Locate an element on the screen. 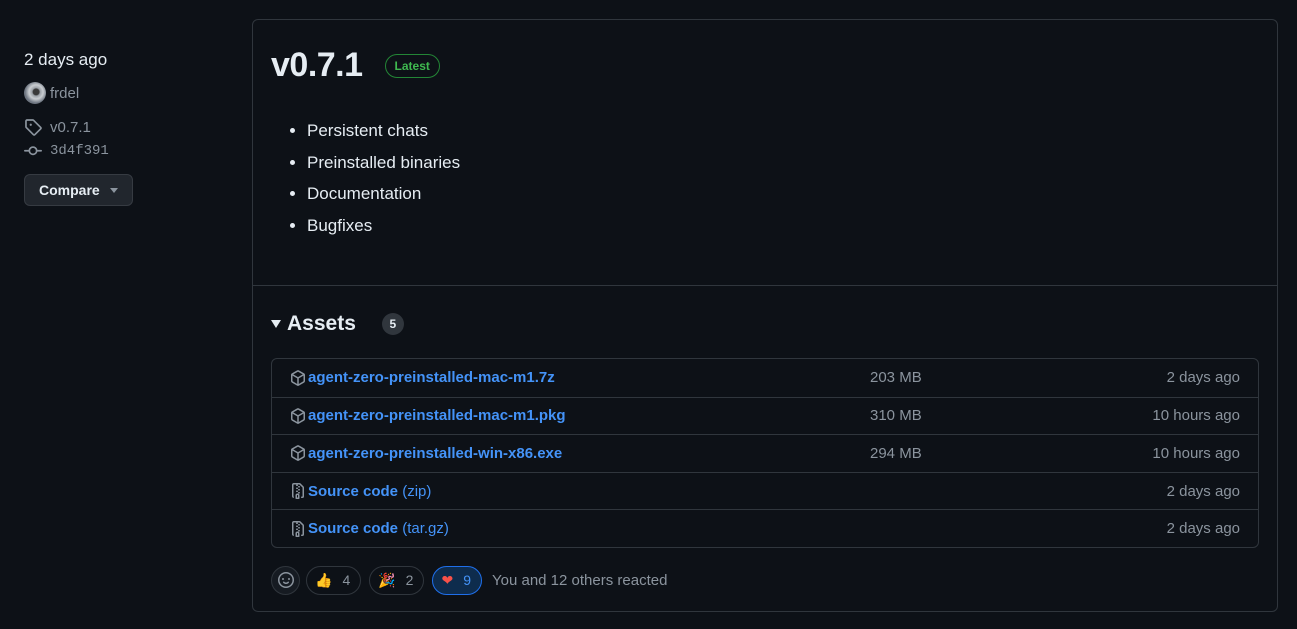 This screenshot has height=629, width=1297. asset-link: agent-zero-preinstalled-mac-m1.7z is located at coordinates (589, 377).